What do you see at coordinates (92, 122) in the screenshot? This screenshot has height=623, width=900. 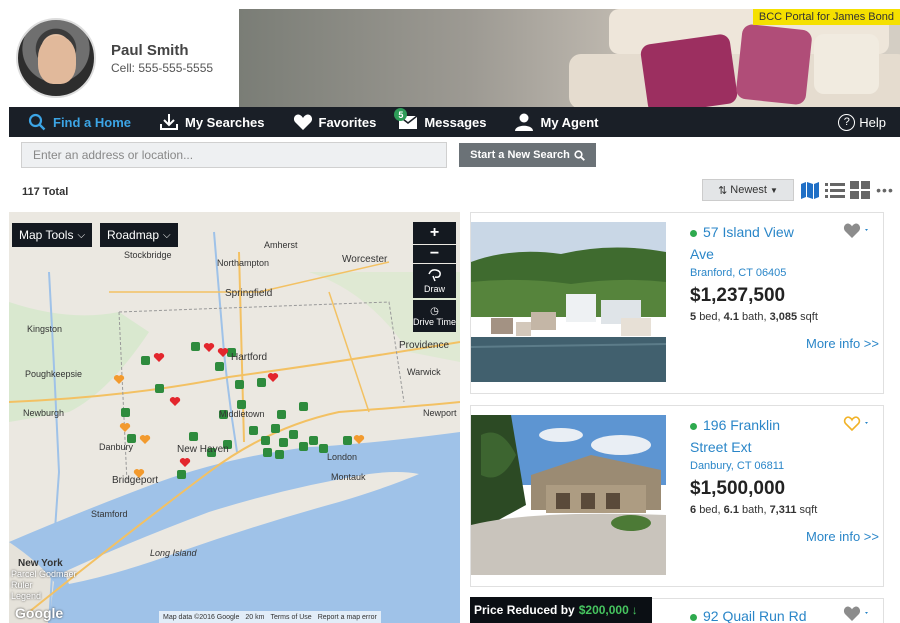 I see `nav-label: Find a Home` at bounding box center [92, 122].